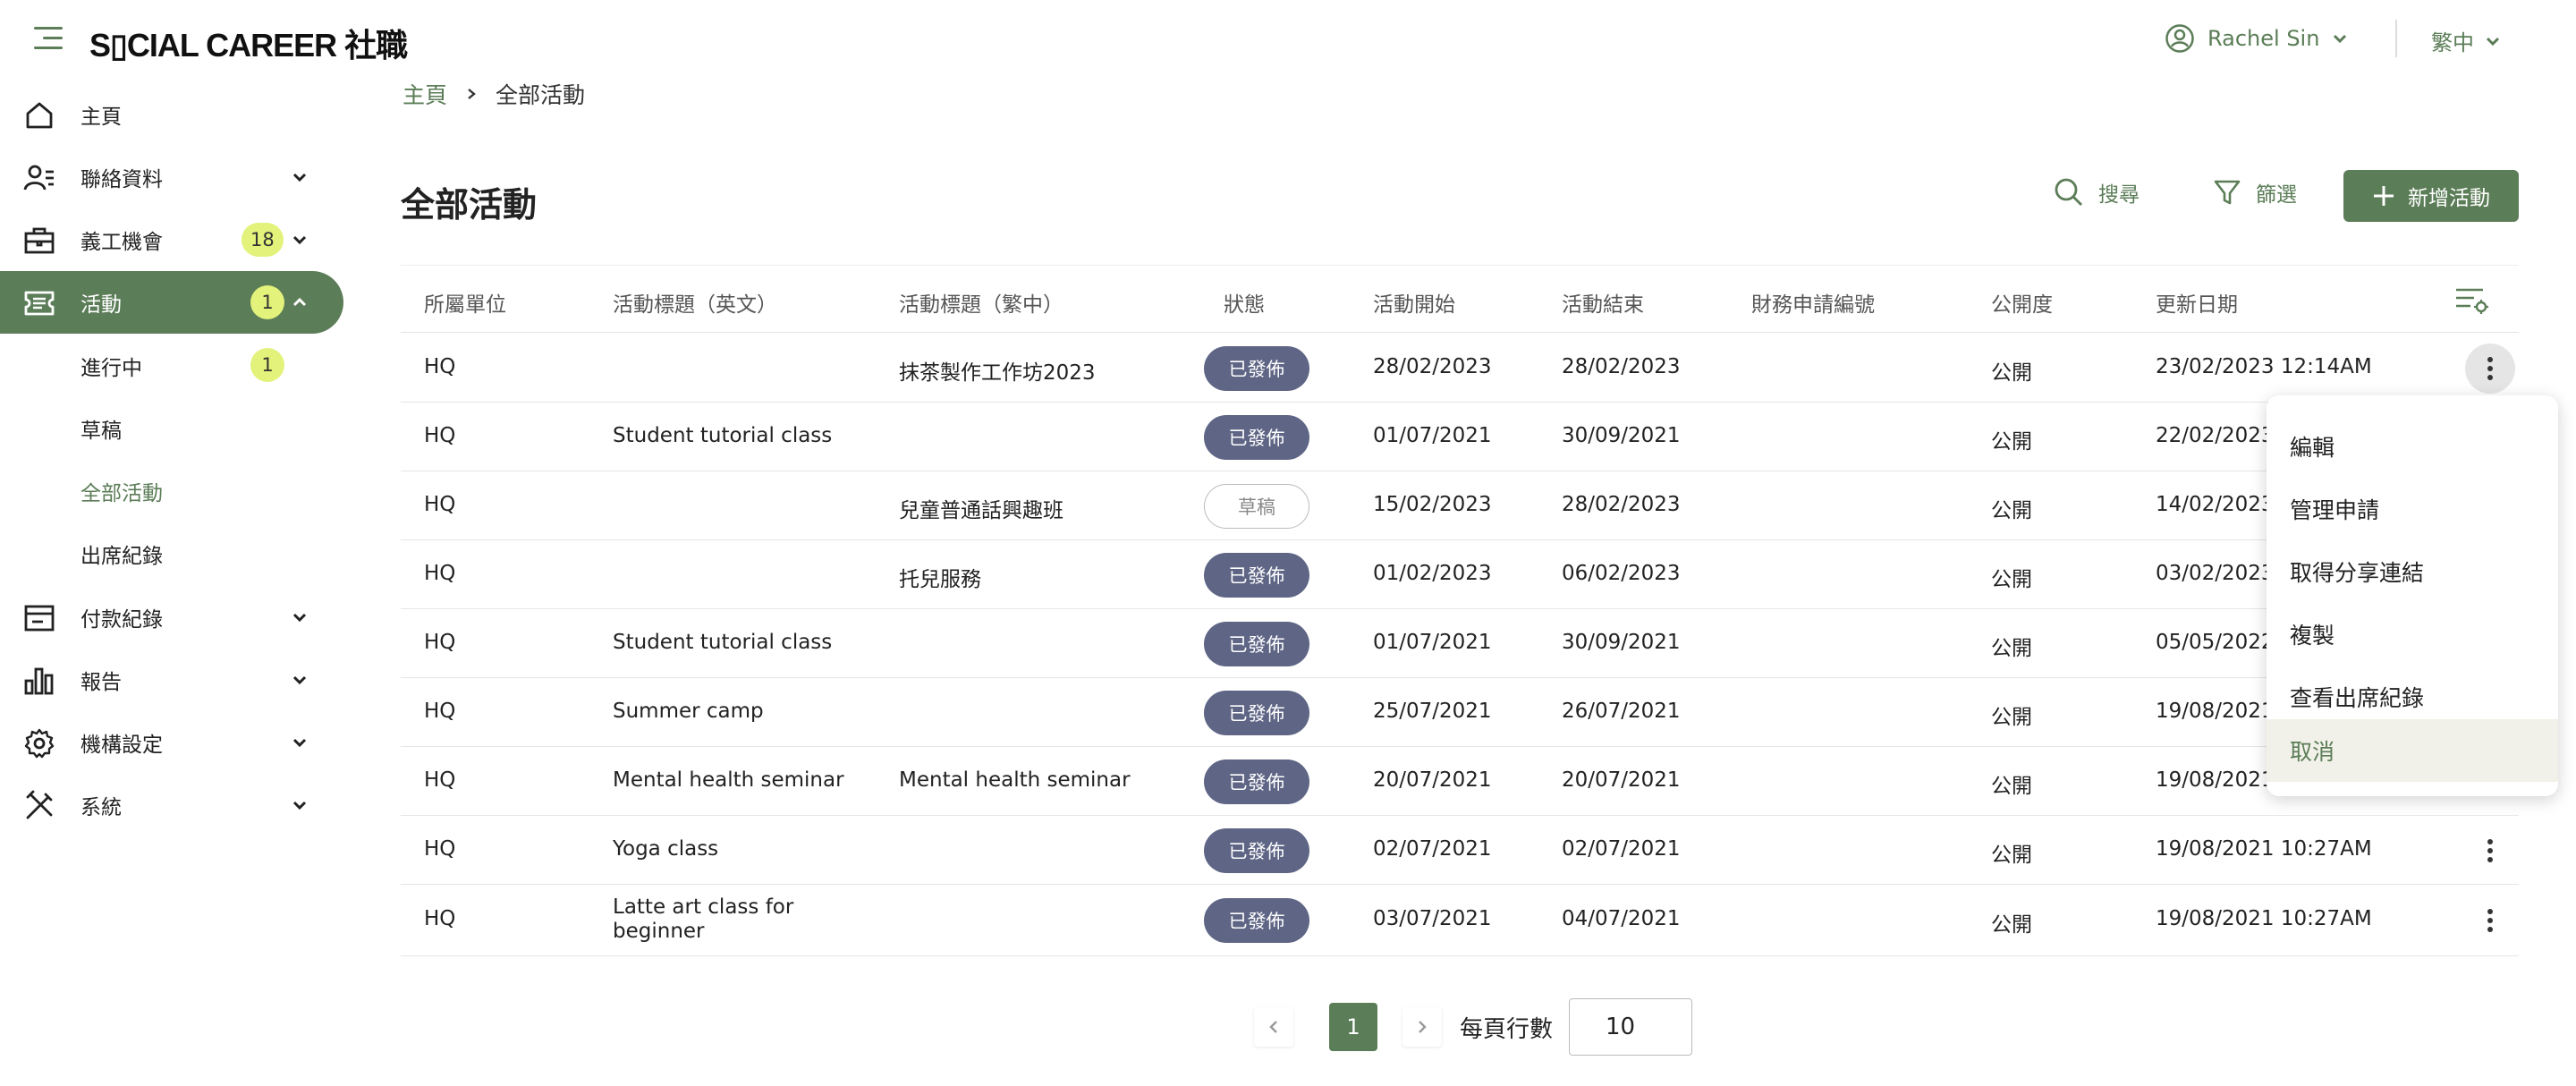 The image size is (2576, 1086). Describe the element at coordinates (465, 302) in the screenshot. I see `column-header: 所屬單位` at that location.